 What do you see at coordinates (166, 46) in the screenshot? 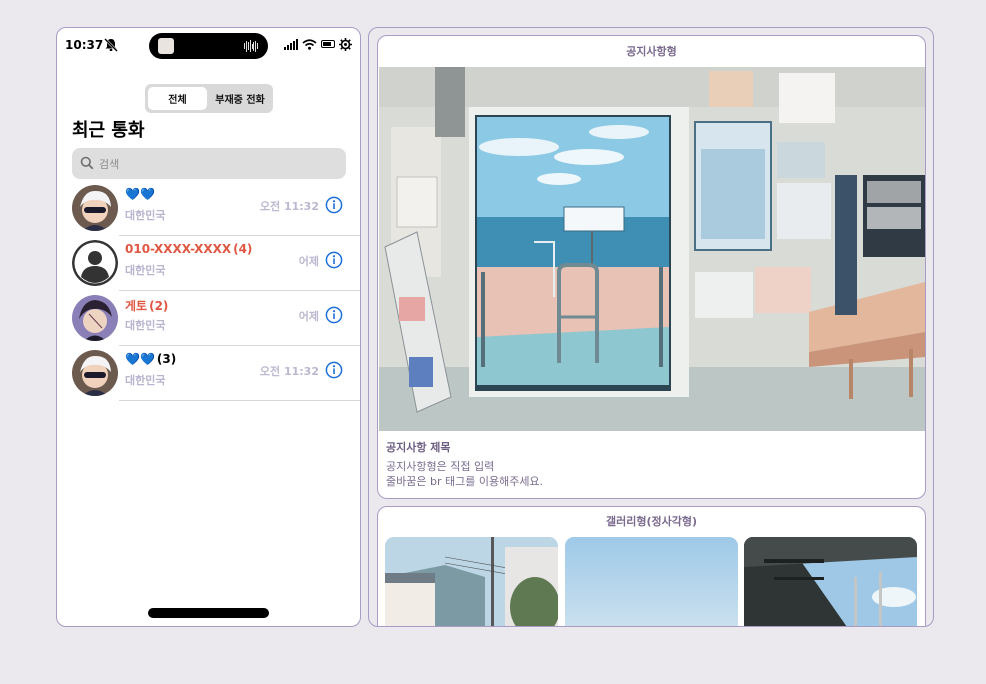
I see `now-playing-artwork` at bounding box center [166, 46].